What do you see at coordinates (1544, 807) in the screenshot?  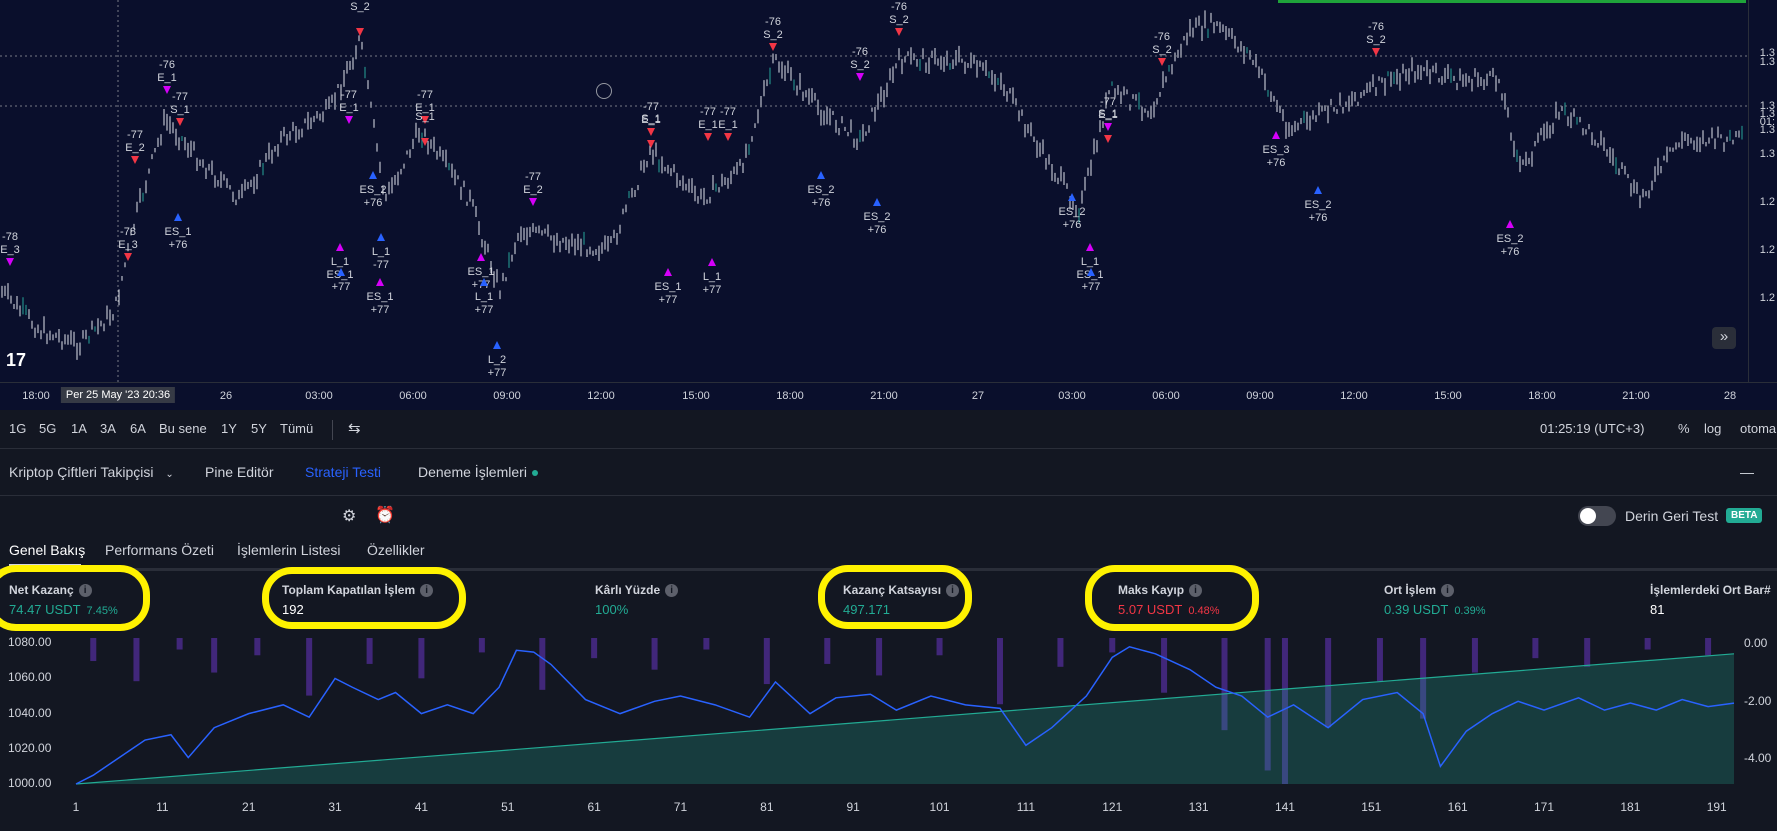 I see `equity-x-tick: 171` at bounding box center [1544, 807].